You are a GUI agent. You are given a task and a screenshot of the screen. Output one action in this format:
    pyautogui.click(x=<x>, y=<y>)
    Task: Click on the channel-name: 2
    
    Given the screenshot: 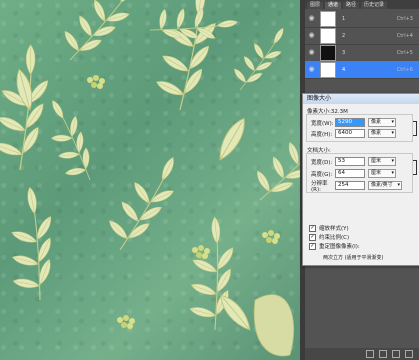 What is the action you would take?
    pyautogui.click(x=344, y=35)
    